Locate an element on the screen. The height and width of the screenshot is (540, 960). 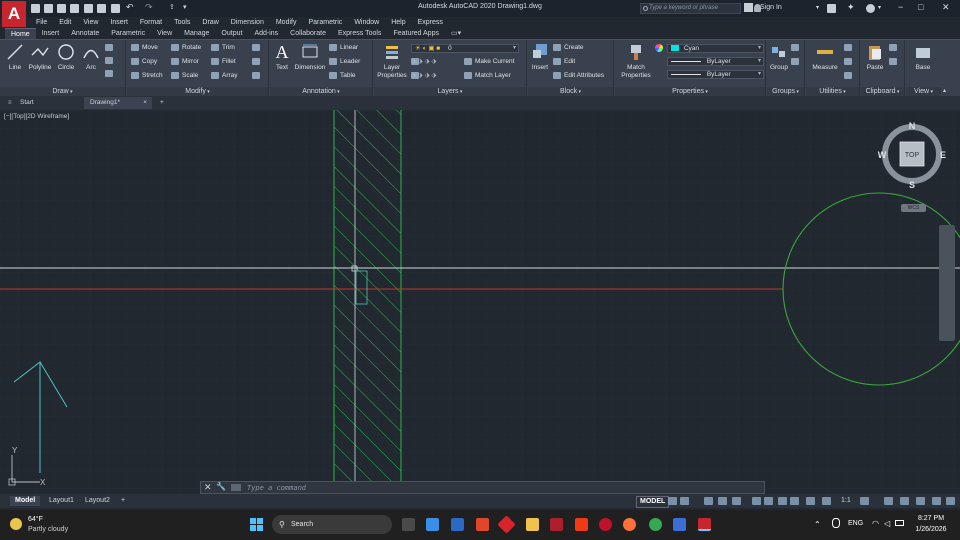
add-layout-button: + is located at coordinates (123, 501).